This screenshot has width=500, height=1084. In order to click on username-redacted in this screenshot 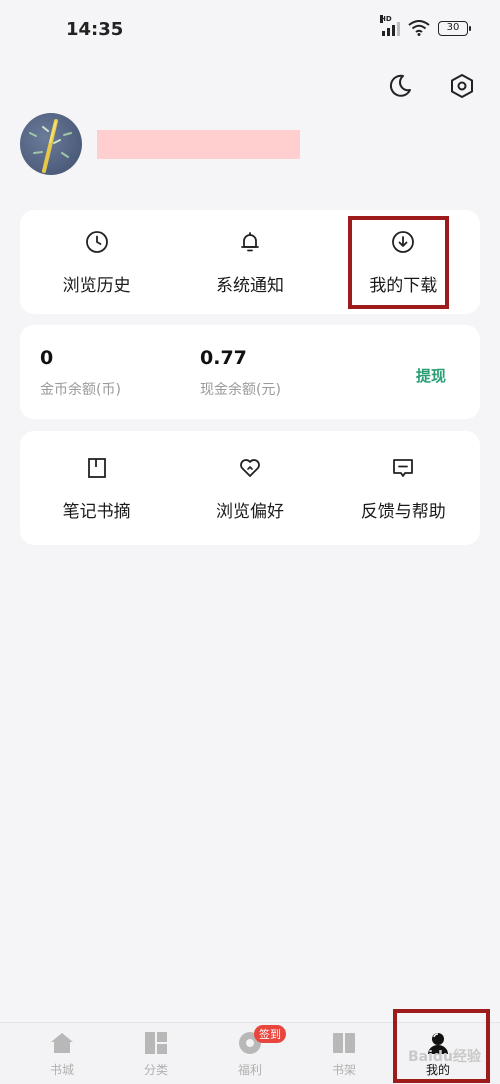, I will do `click(198, 144)`.